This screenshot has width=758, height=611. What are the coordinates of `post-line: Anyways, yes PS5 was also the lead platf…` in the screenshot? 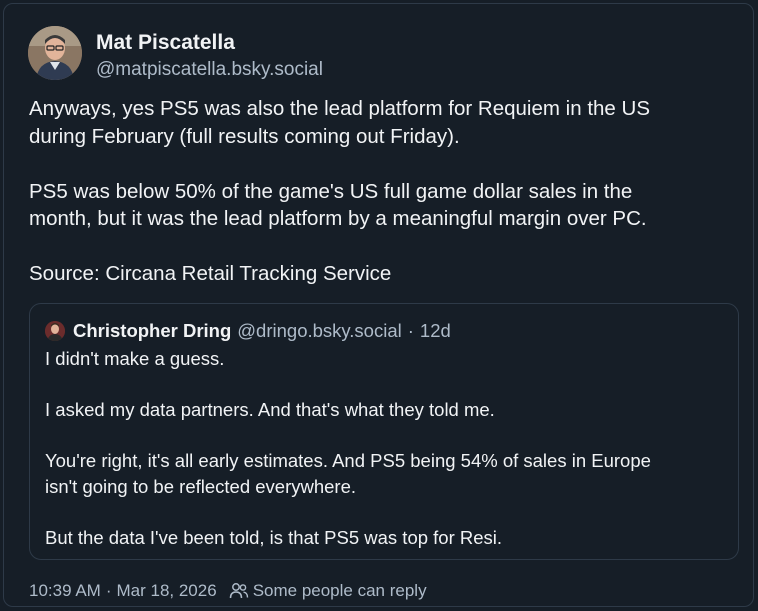 It's located at (339, 108).